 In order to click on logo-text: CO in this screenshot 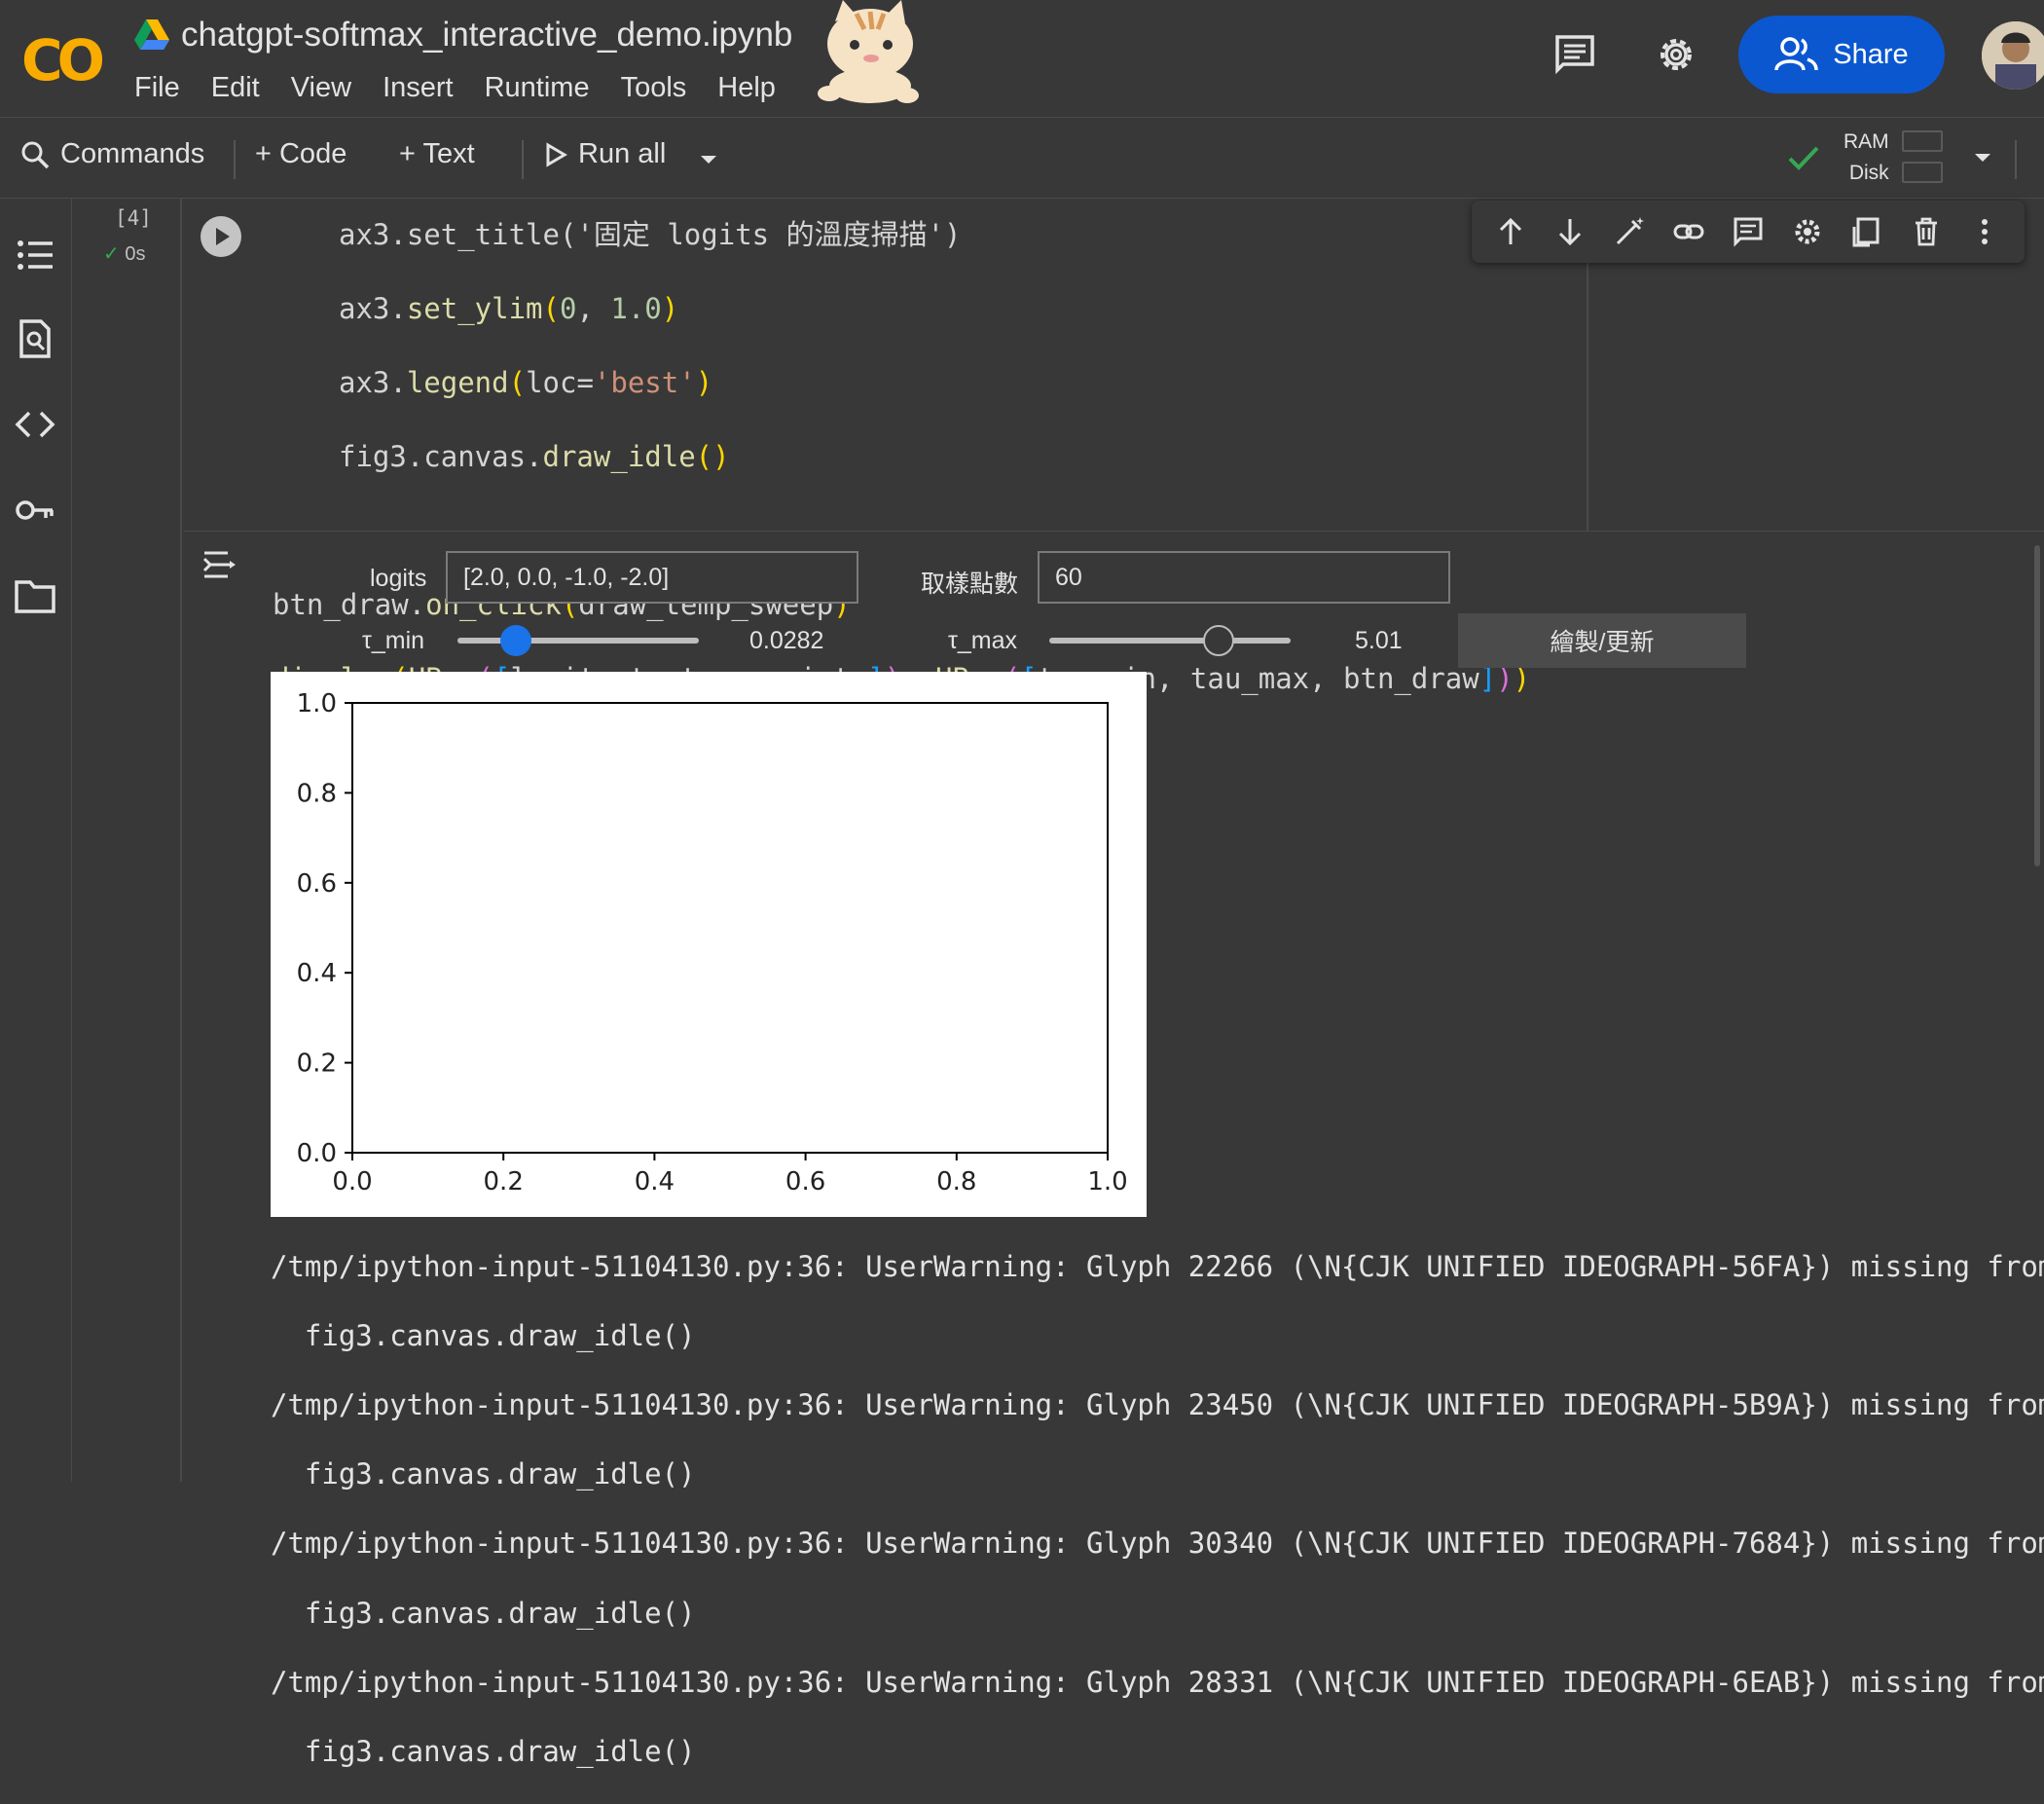, I will do `click(63, 60)`.